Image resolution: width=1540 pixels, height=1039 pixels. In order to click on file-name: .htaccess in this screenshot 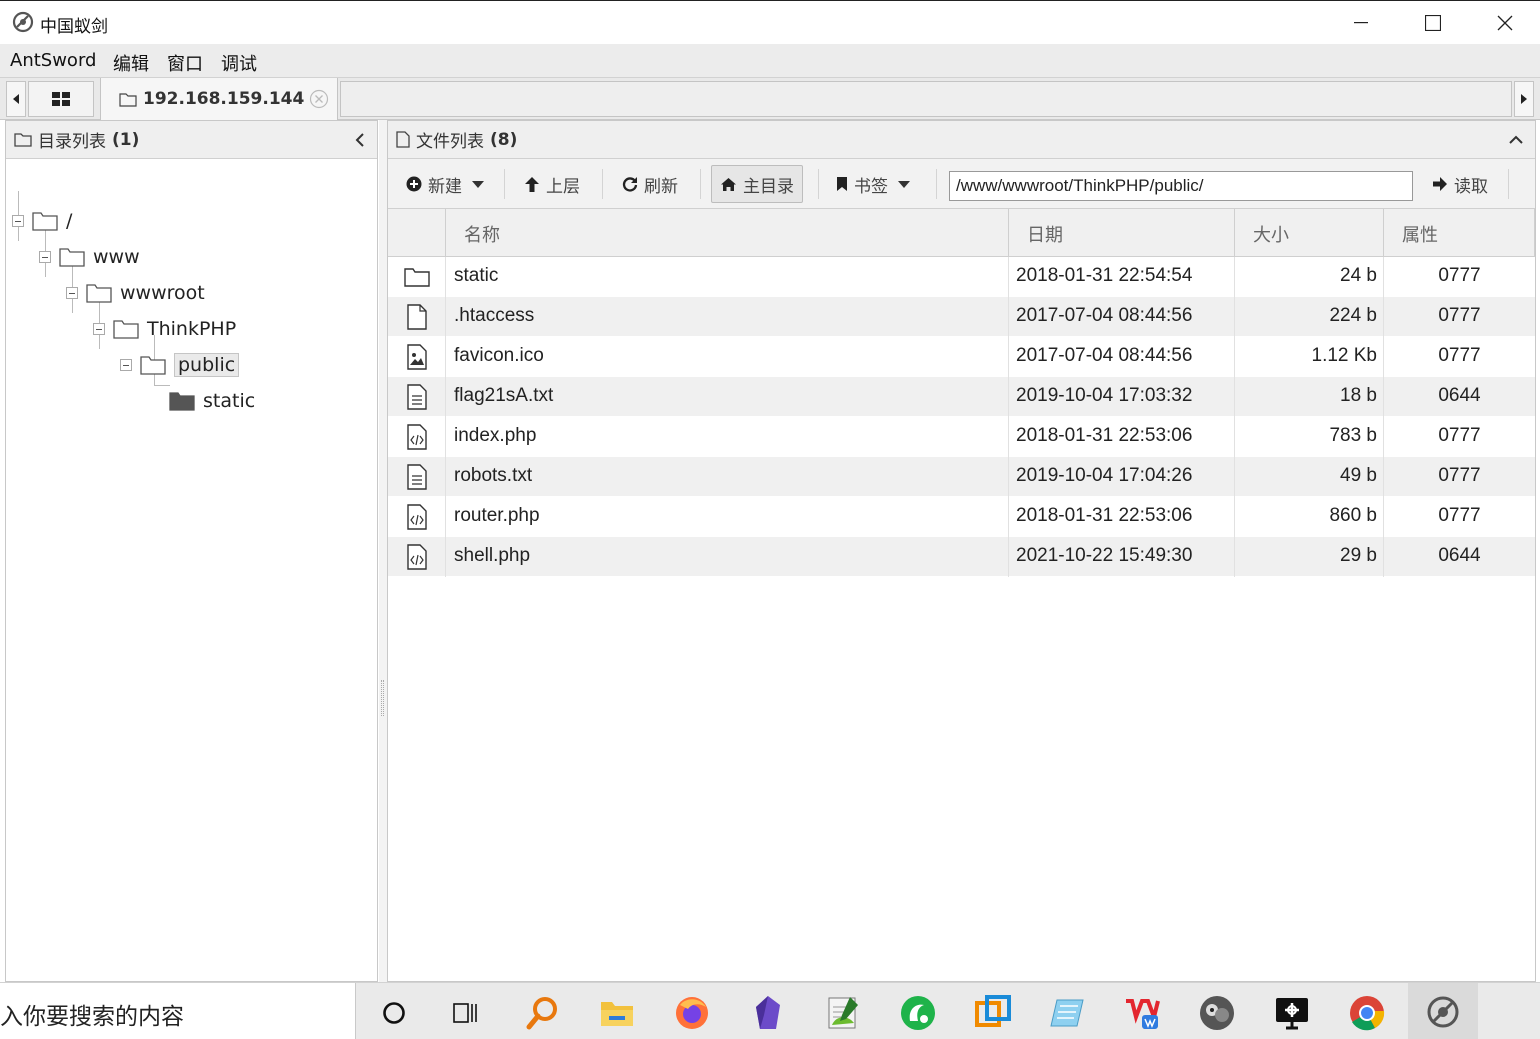, I will do `click(727, 317)`.